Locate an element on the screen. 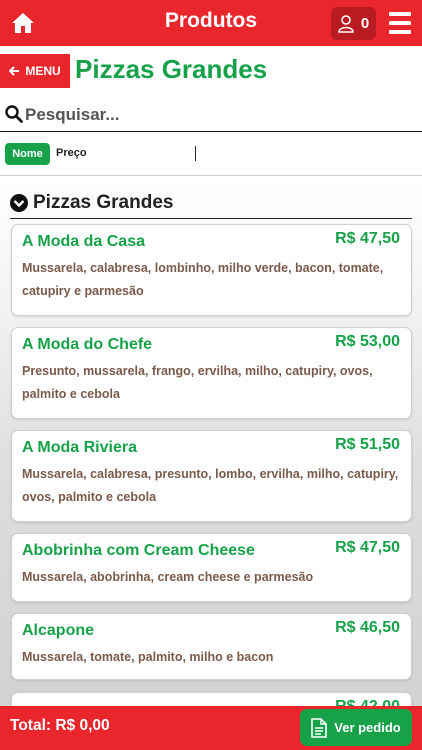  back-to-menu-button: MENU is located at coordinates (35, 71).